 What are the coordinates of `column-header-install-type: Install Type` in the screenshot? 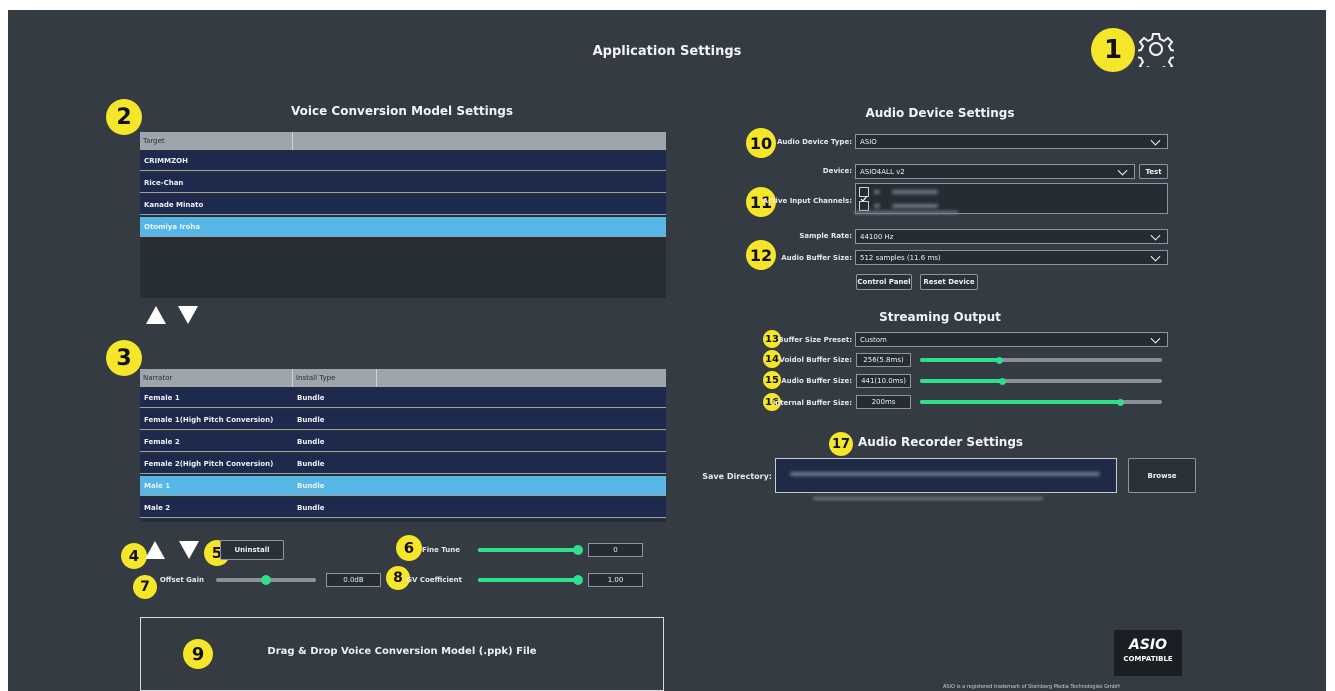 It's located at (335, 378).